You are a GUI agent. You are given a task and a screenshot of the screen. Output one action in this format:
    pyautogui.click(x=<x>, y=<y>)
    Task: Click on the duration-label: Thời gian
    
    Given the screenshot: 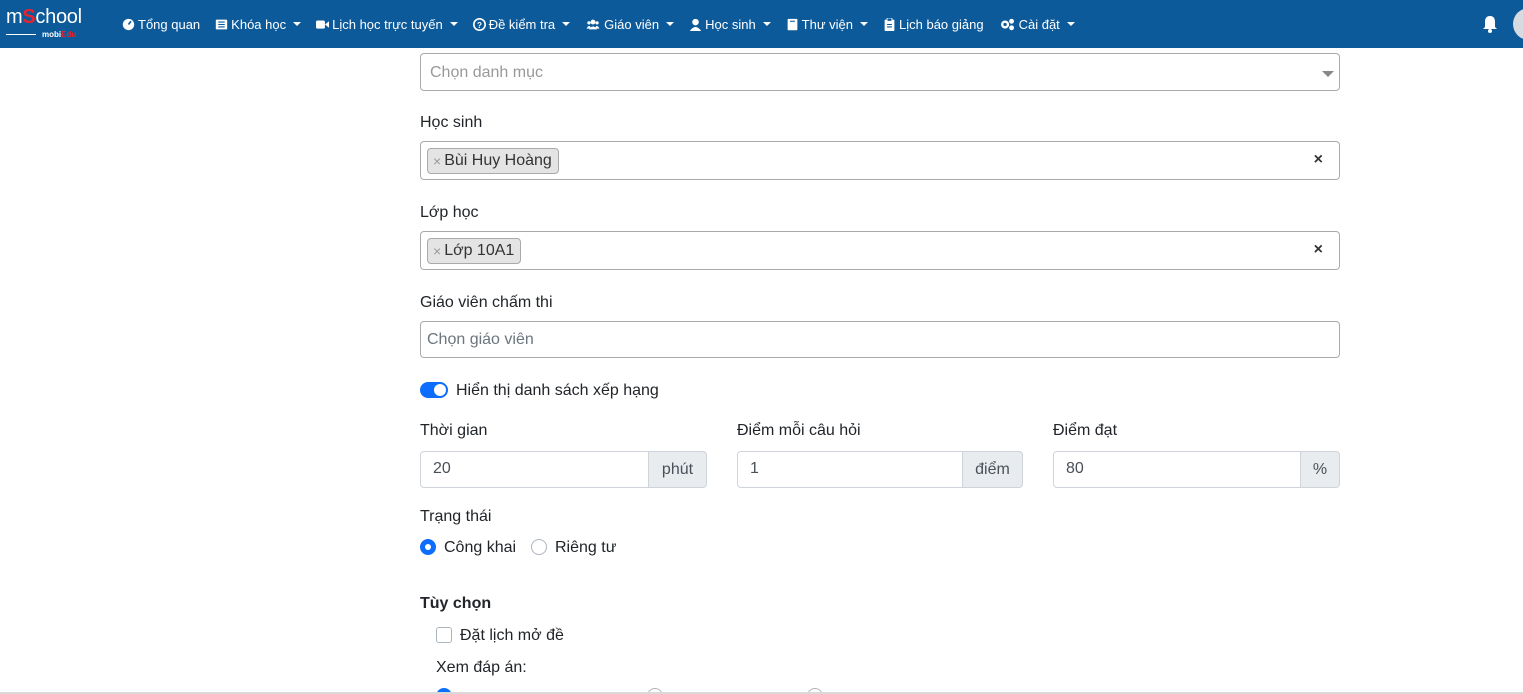 What is the action you would take?
    pyautogui.click(x=454, y=430)
    